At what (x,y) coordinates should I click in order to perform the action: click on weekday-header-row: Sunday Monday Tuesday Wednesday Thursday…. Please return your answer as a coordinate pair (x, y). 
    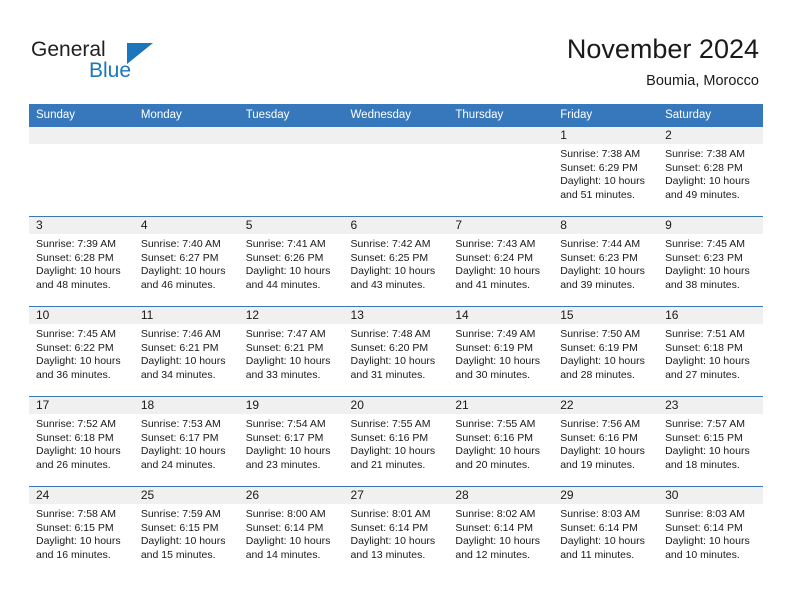
    Looking at the image, I should click on (396, 115).